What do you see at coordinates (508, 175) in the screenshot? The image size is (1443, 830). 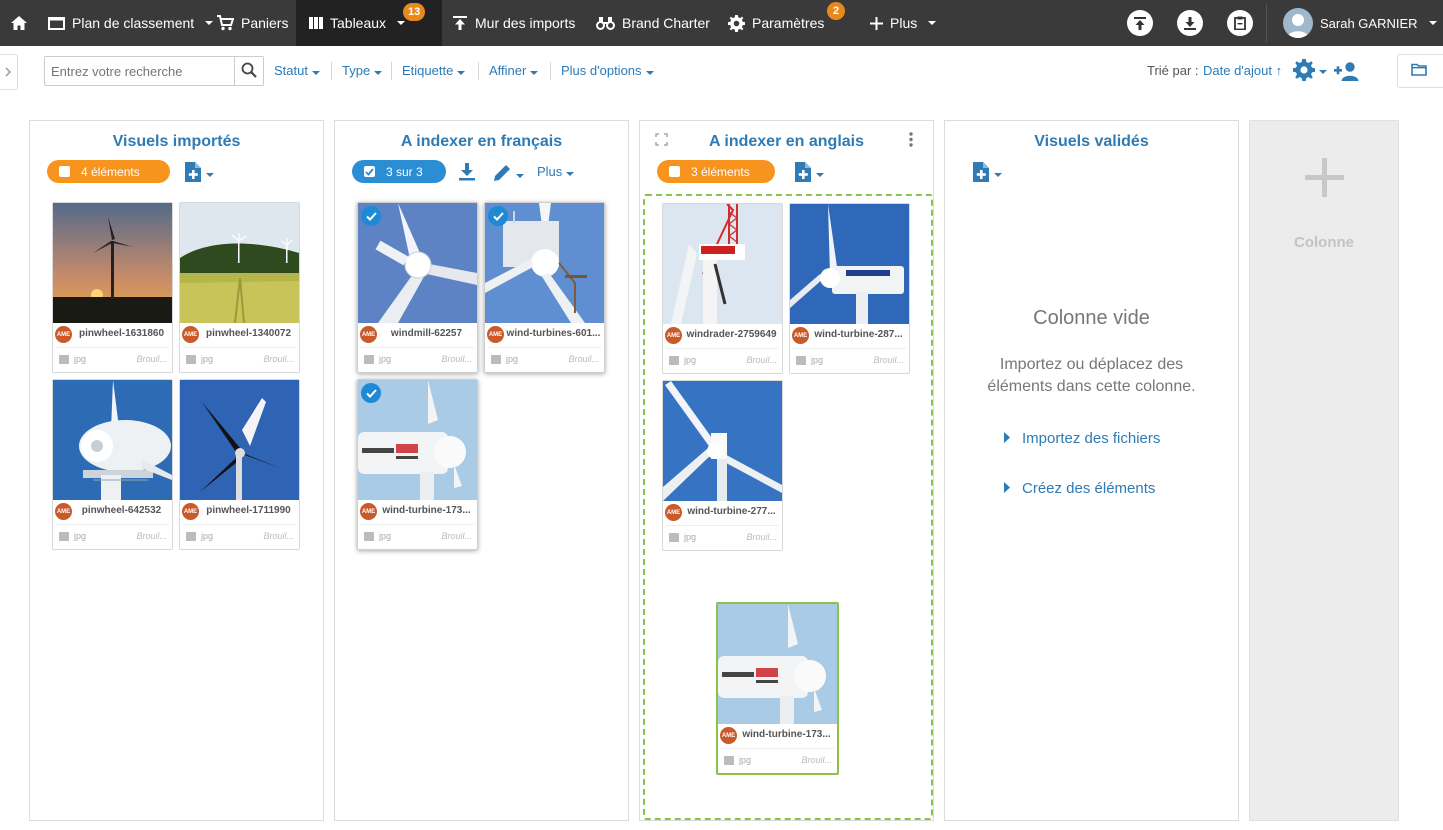 I see `edit-menu-button` at bounding box center [508, 175].